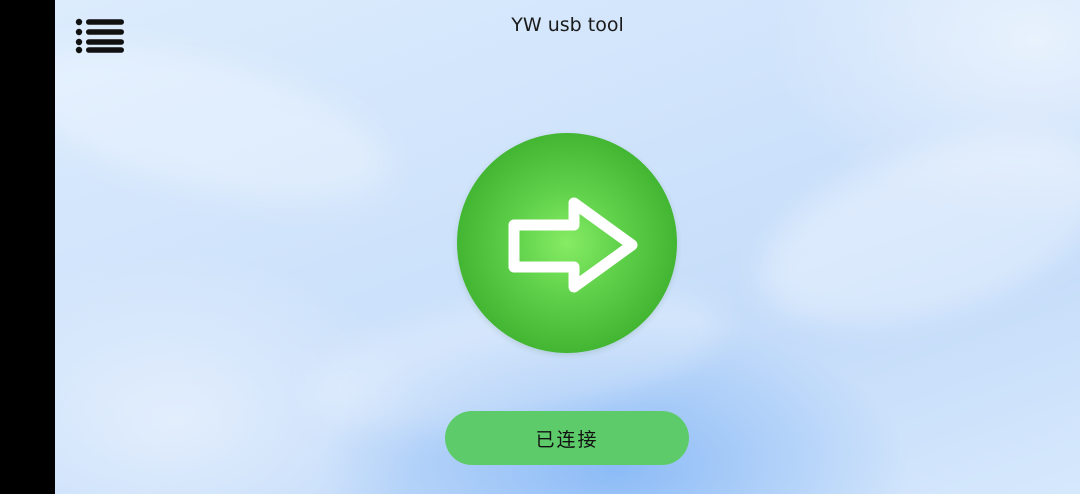 The height and width of the screenshot is (494, 1080). Describe the element at coordinates (27, 247) in the screenshot. I see `left-black-bar` at that location.